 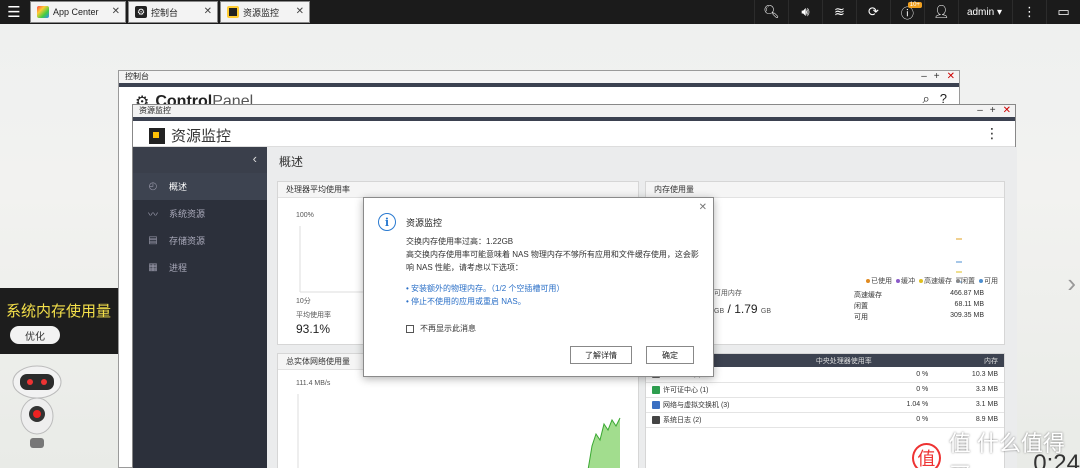 I want to click on menu-icon: ☰, so click(x=14, y=12).